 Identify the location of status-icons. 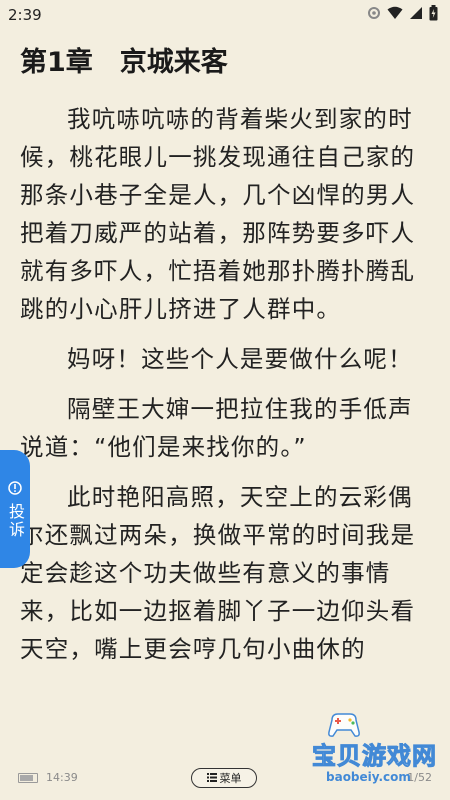
(402, 15).